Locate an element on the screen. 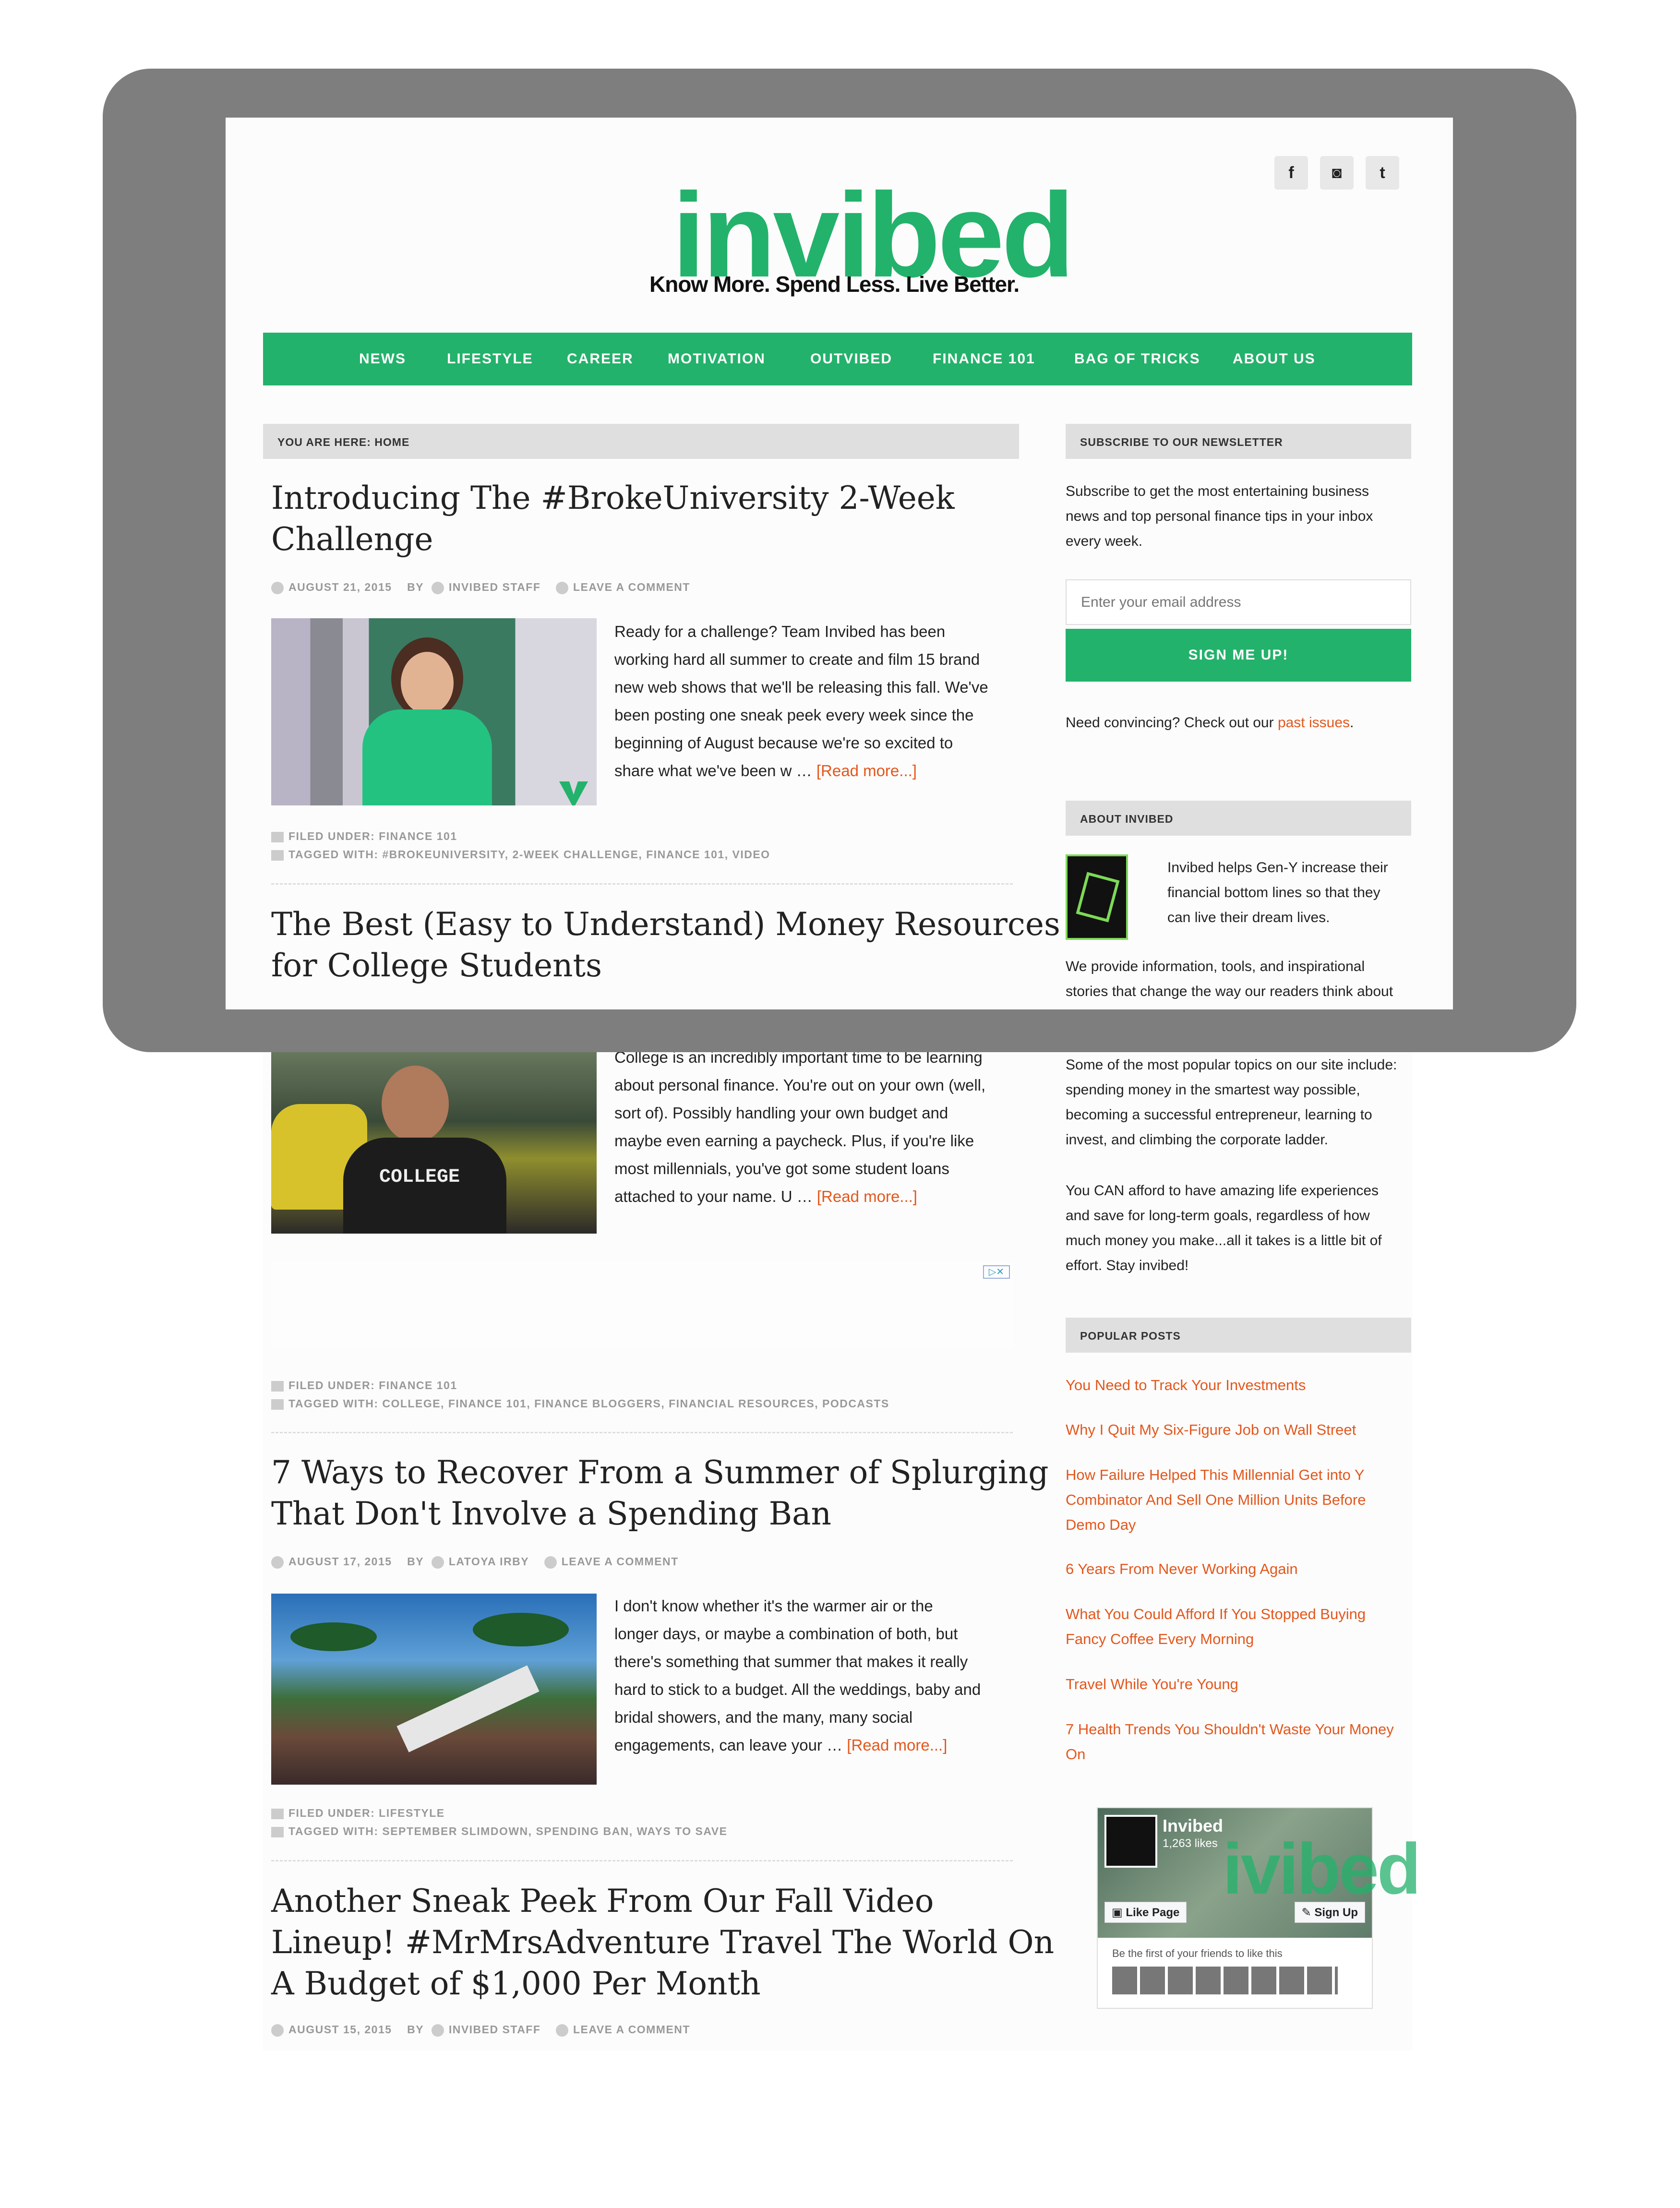 This screenshot has width=1680, height=2208. about-heading: ABOUT INVIBED is located at coordinates (1238, 818).